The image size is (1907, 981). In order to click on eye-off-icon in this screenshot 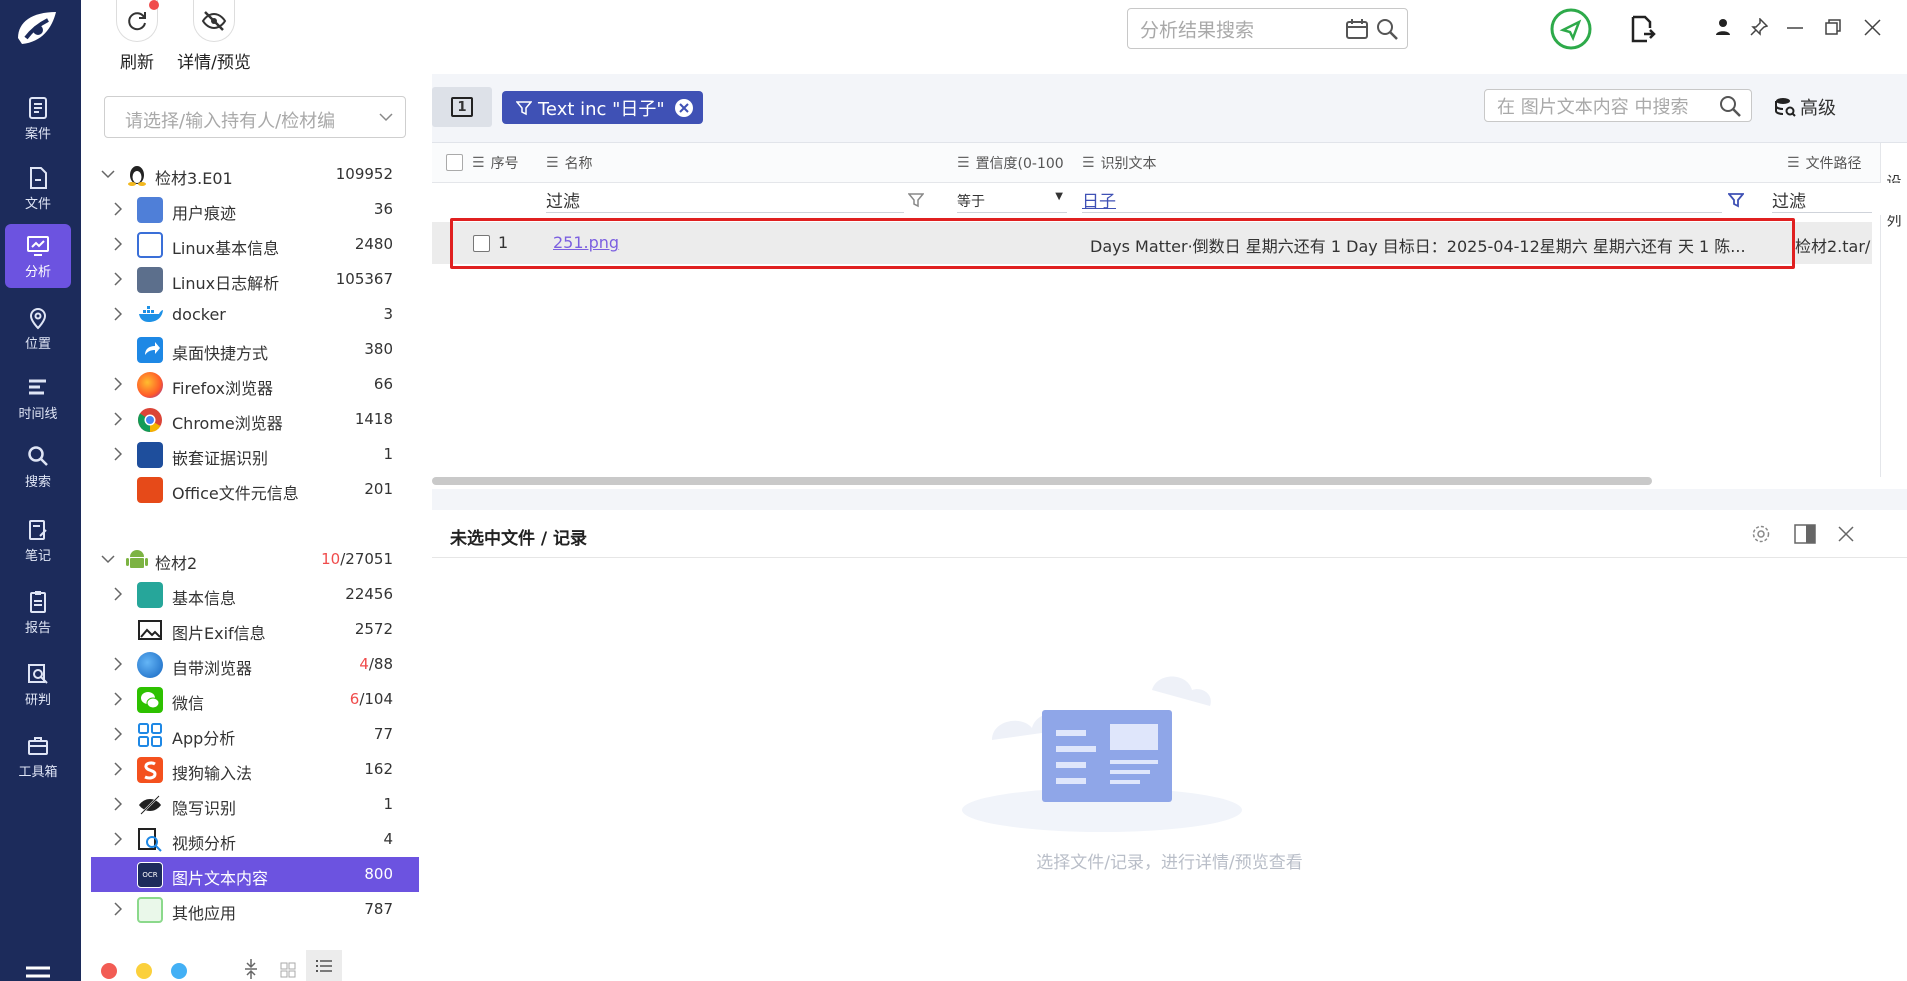, I will do `click(214, 20)`.